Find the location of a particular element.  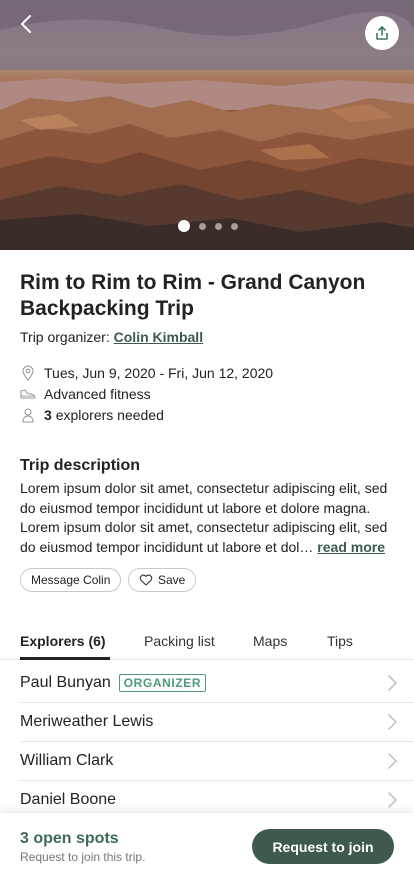

tab-explorers: Explorers (6) is located at coordinates (63, 641).